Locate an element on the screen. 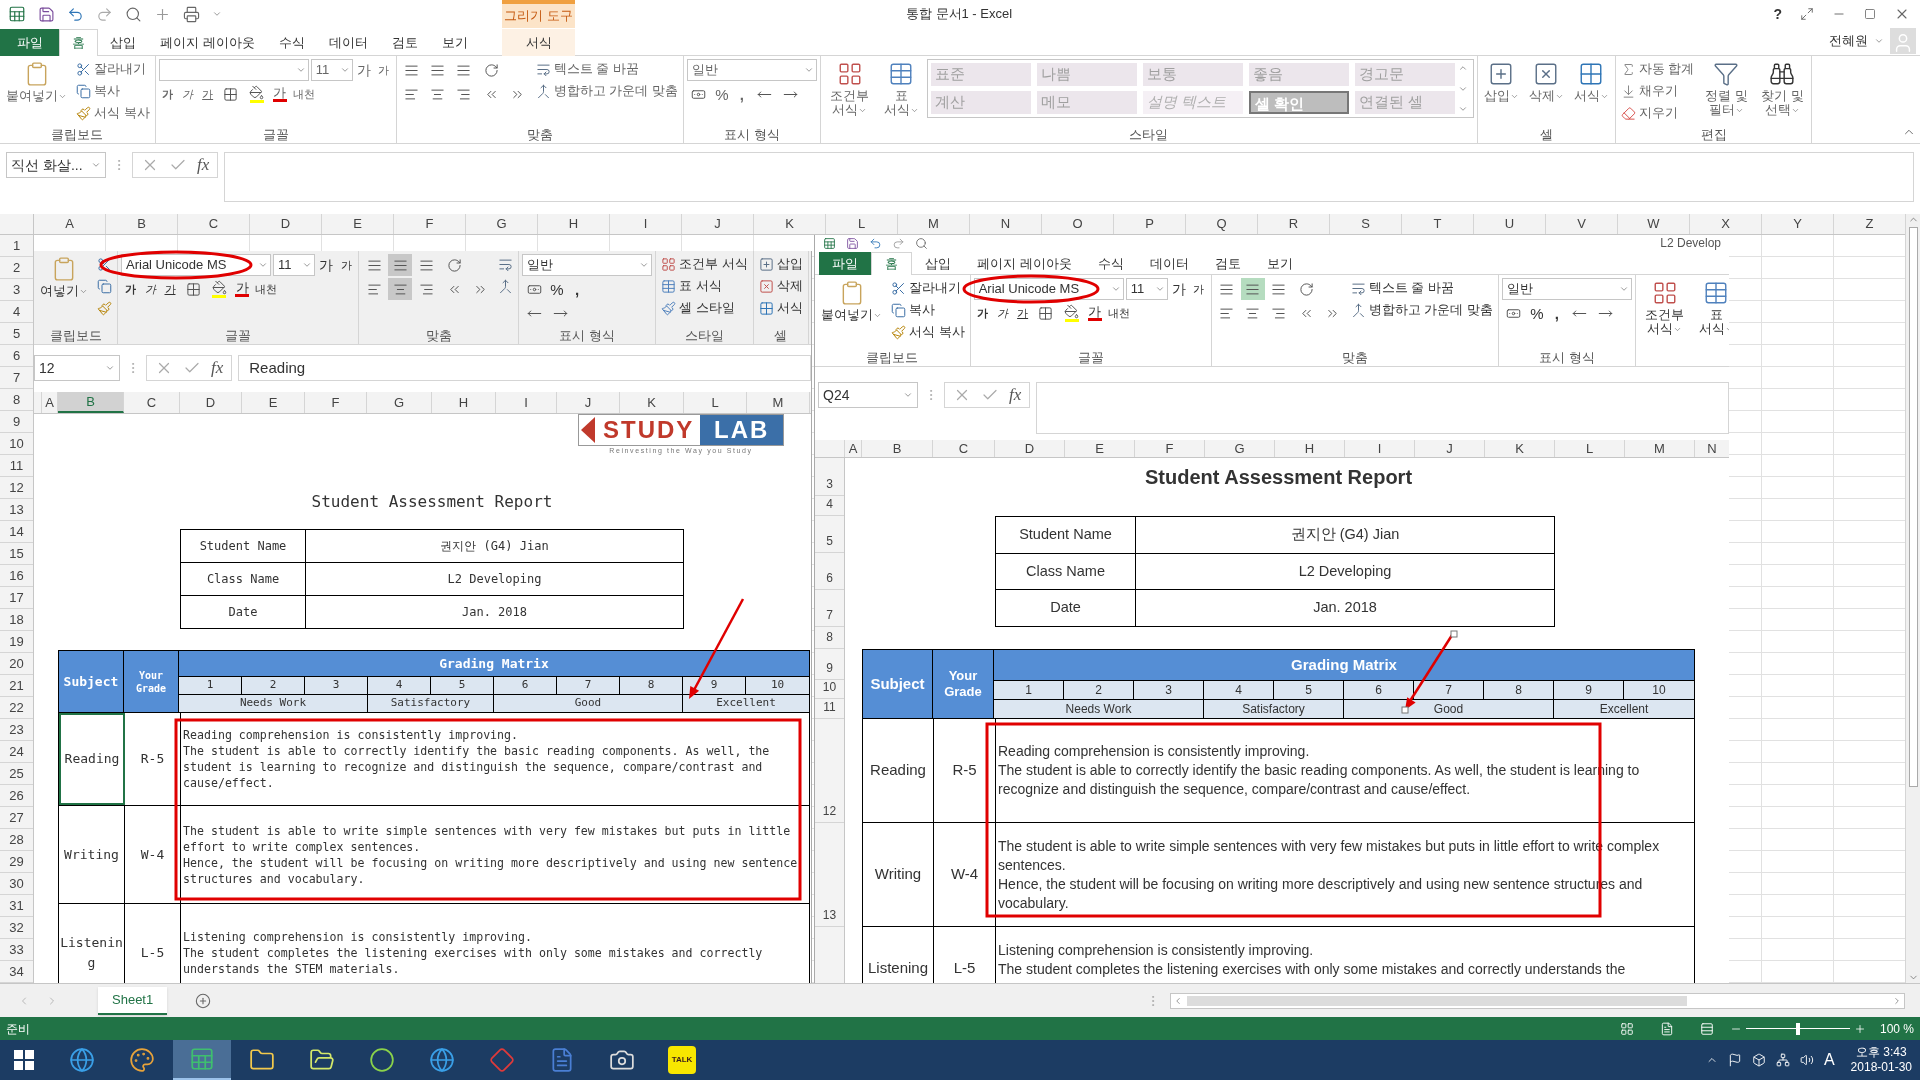  ribbon-tab: 수식 is located at coordinates (291, 42).